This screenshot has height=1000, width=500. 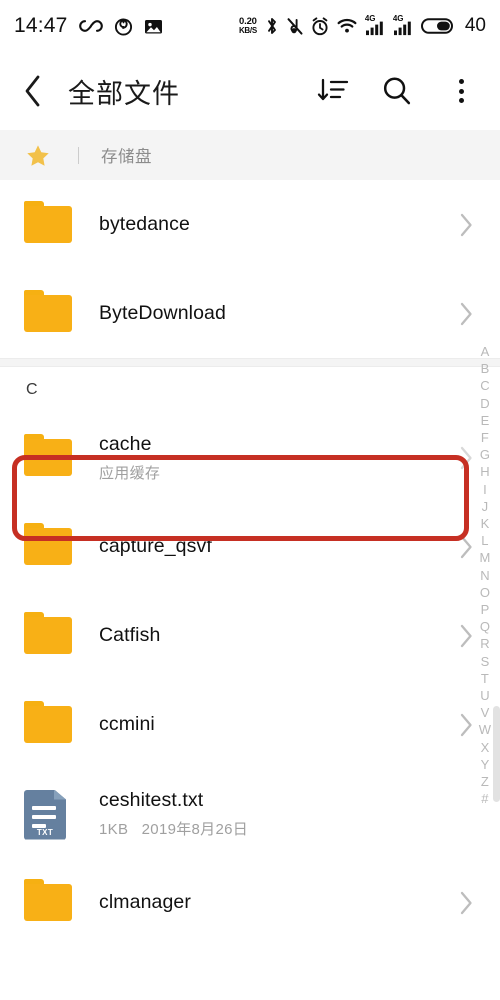 I want to click on alphabet-index-letter: N, so click(x=485, y=575).